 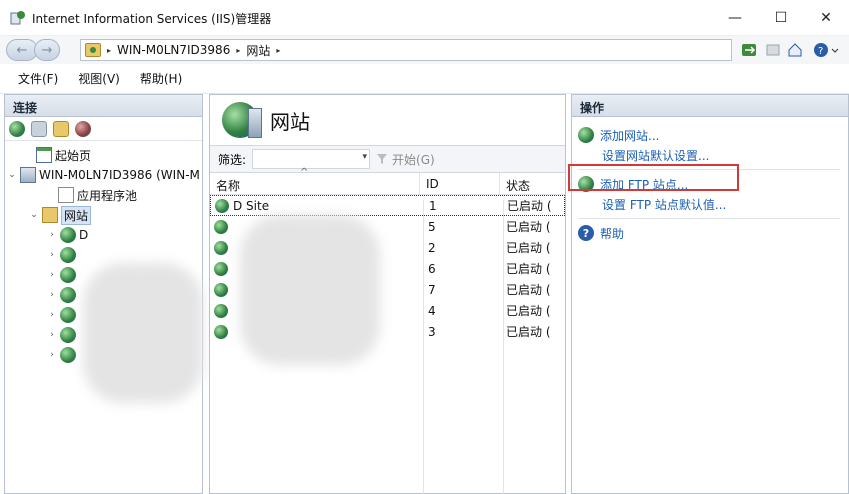 What do you see at coordinates (28, 175) in the screenshot?
I see `server-icon` at bounding box center [28, 175].